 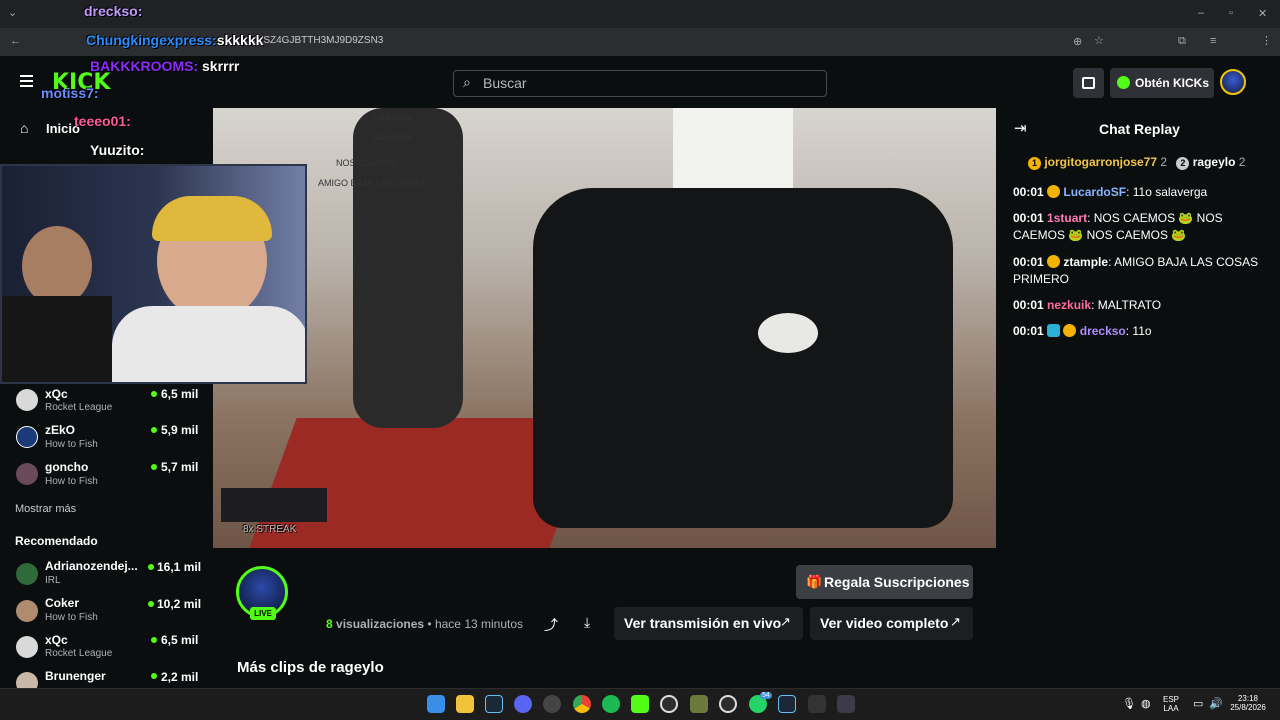 What do you see at coordinates (75, 676) in the screenshot?
I see `channel-name: Brunenger` at bounding box center [75, 676].